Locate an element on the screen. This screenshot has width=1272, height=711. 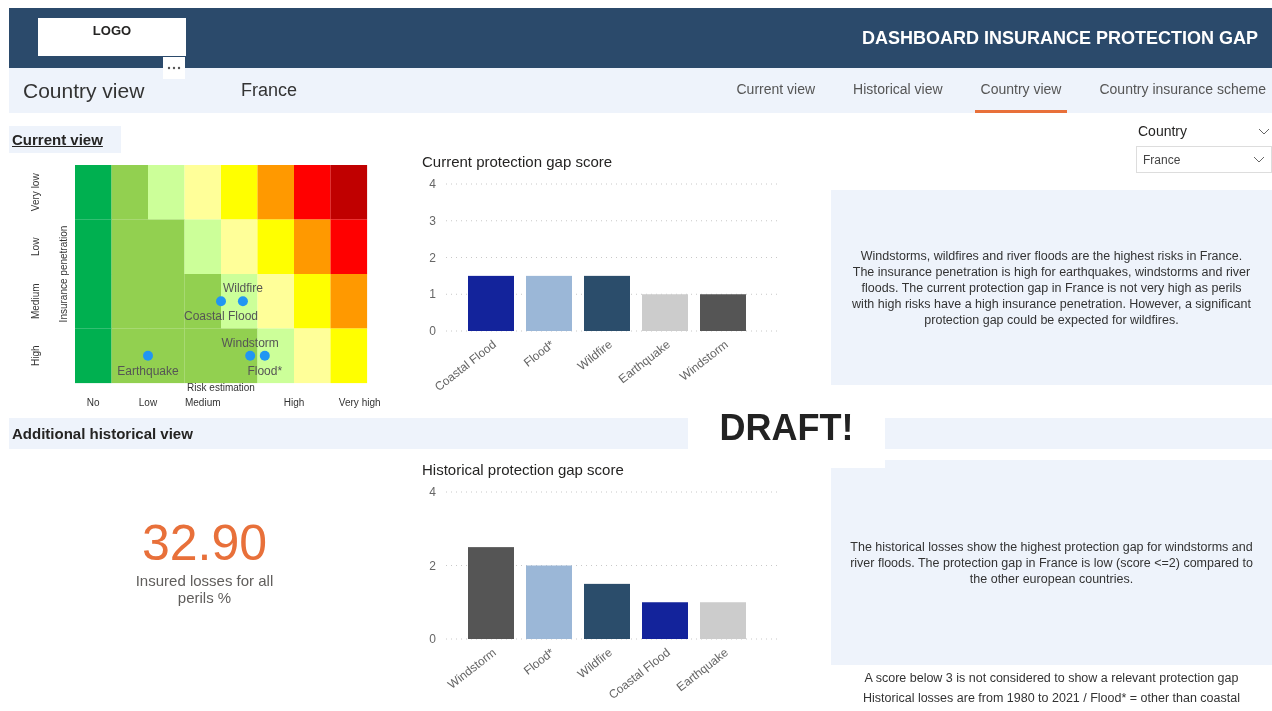
y-tick-label: Medium is located at coordinates (35, 301).